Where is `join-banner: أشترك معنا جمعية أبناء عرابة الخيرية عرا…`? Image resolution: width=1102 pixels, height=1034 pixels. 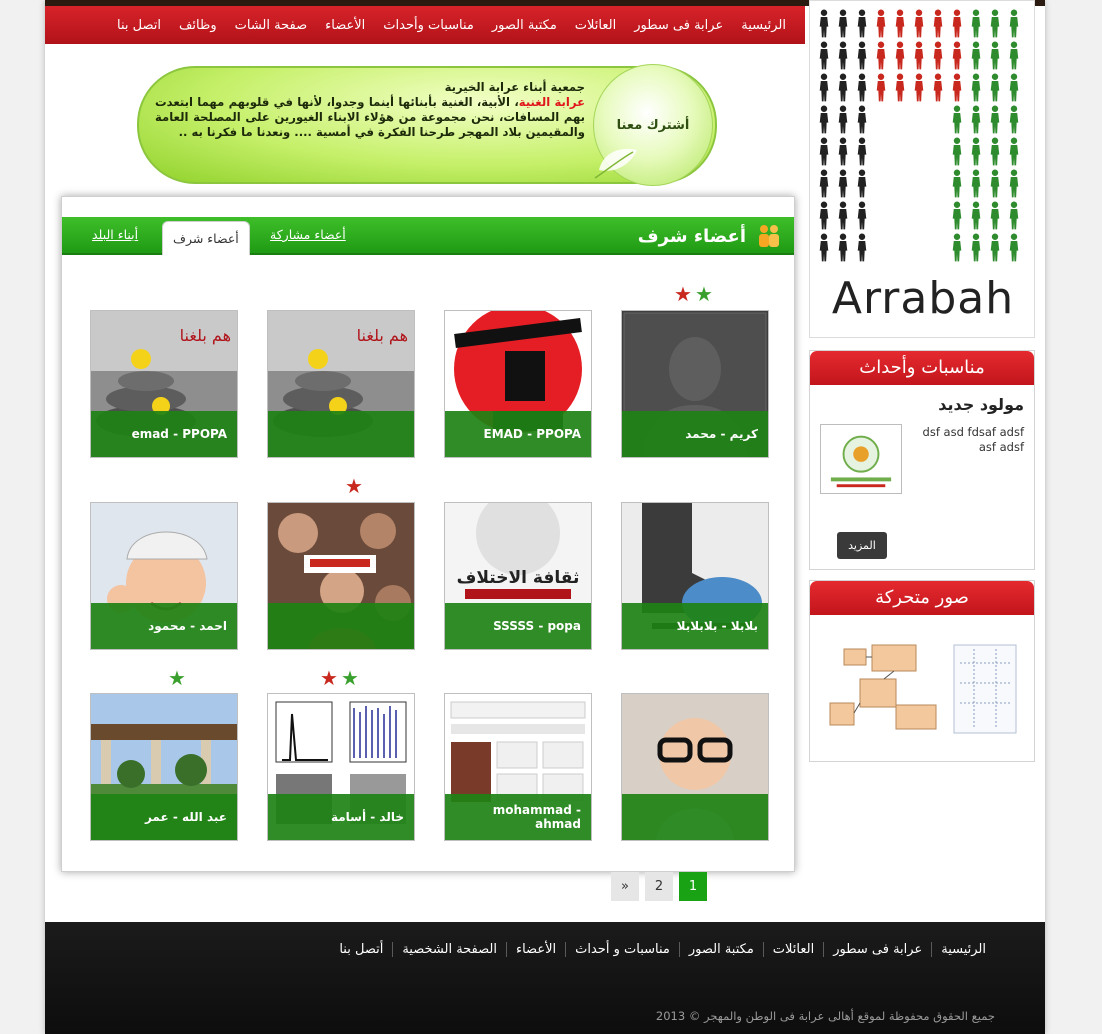
join-banner: أشترك معنا جمعية أبناء عرابة الخيرية عرا… is located at coordinates (427, 125).